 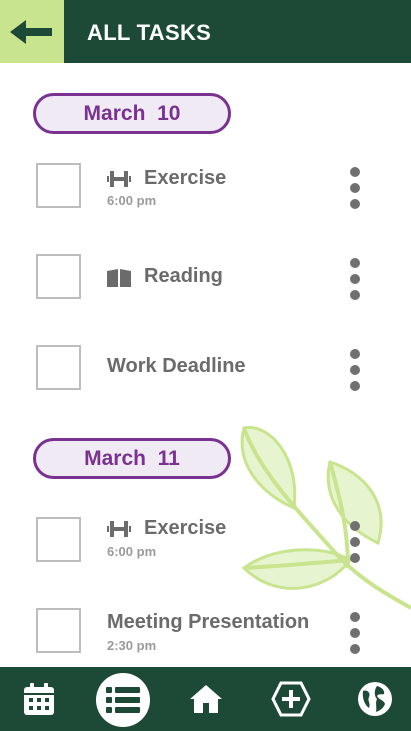 I want to click on task-row: Work Deadline, so click(x=205, y=370).